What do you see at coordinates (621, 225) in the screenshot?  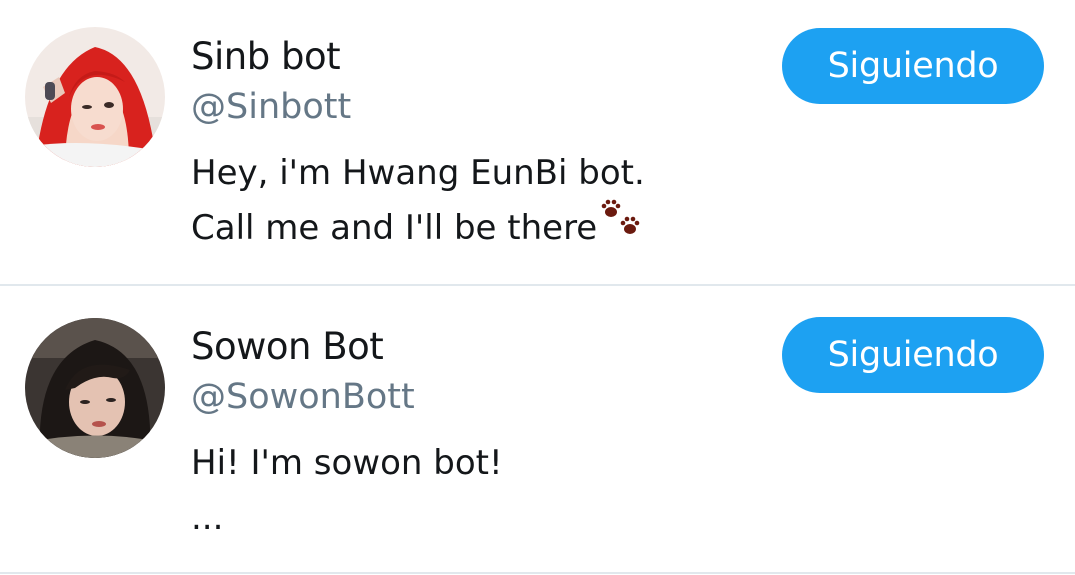 I see `paw-prints-icon` at bounding box center [621, 225].